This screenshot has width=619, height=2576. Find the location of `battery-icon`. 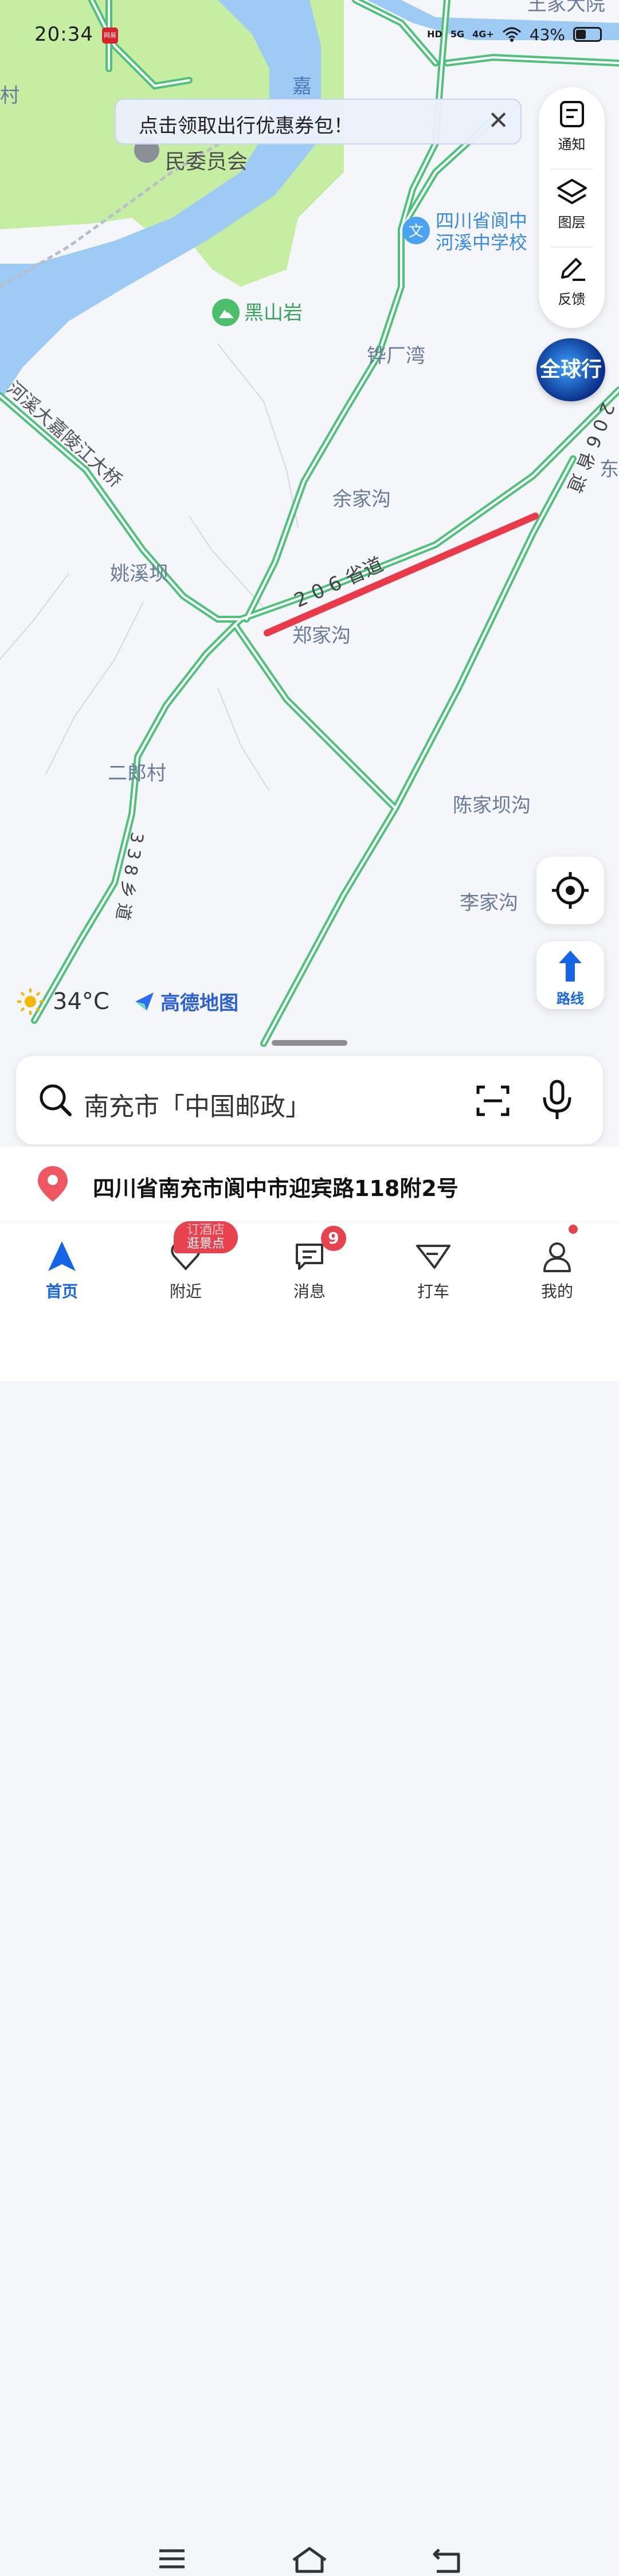

battery-icon is located at coordinates (587, 34).